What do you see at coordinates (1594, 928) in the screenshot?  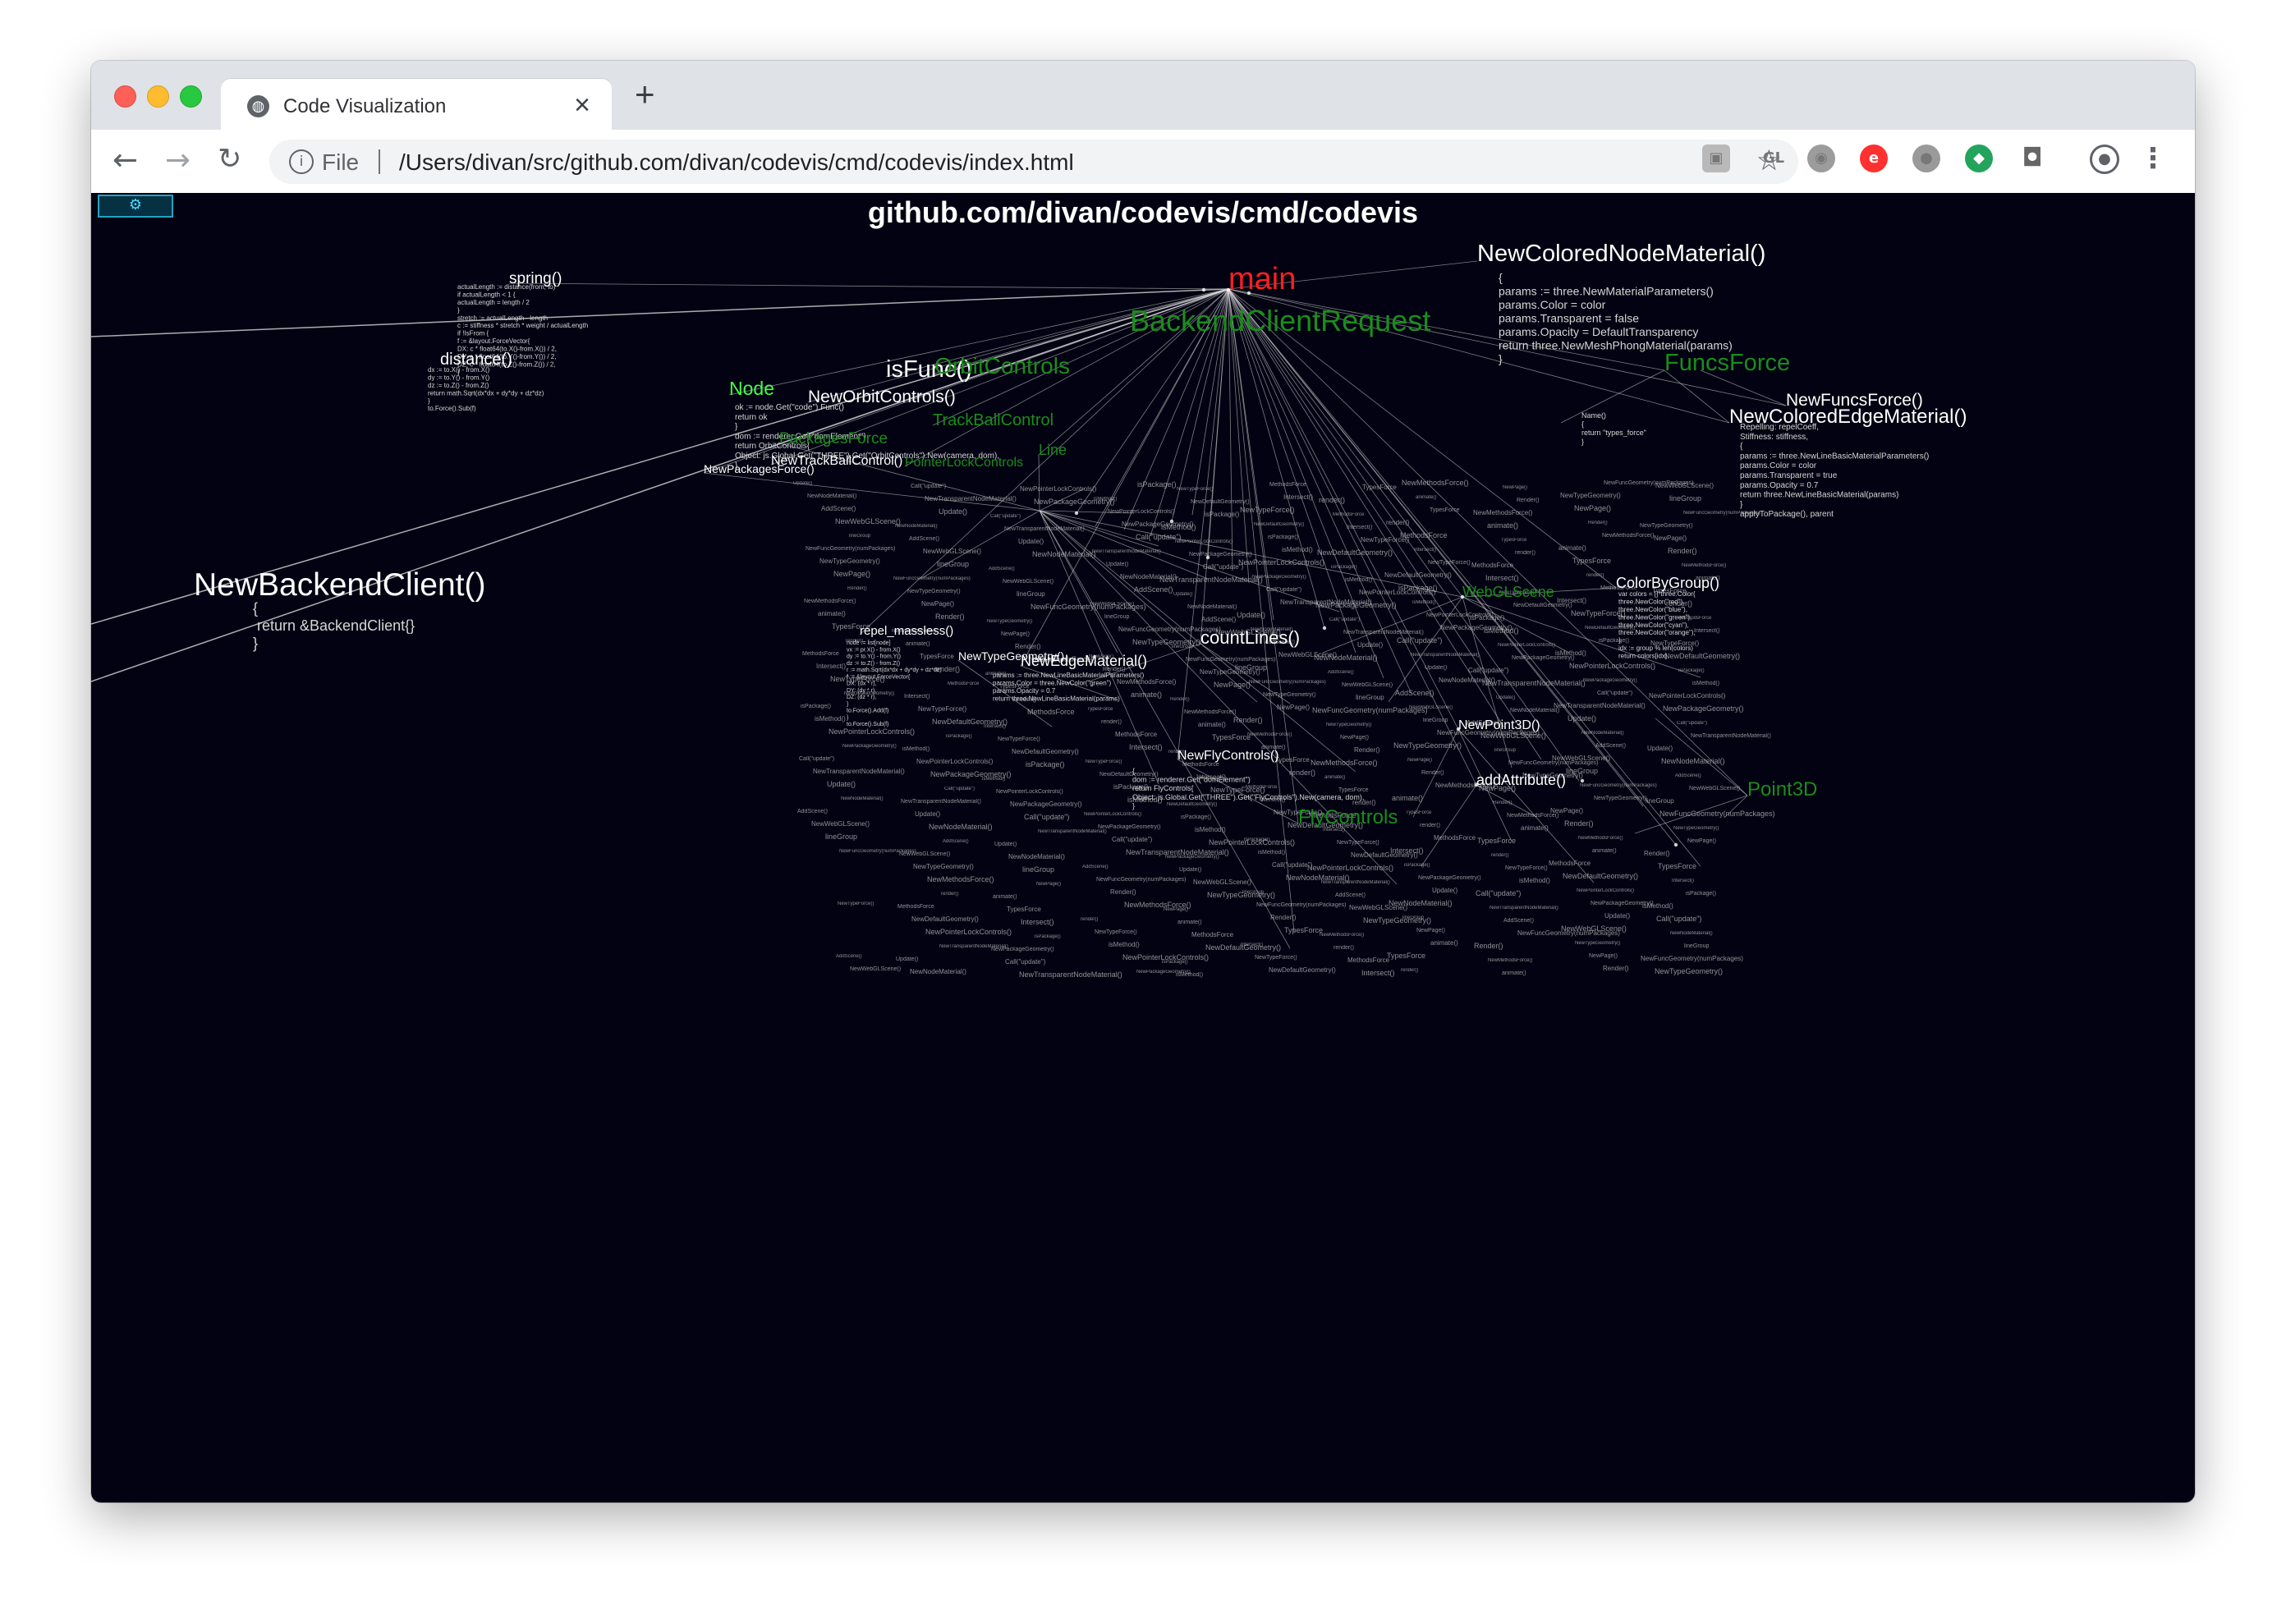 I see `cluster-code-label: NewWebGLScene()` at bounding box center [1594, 928].